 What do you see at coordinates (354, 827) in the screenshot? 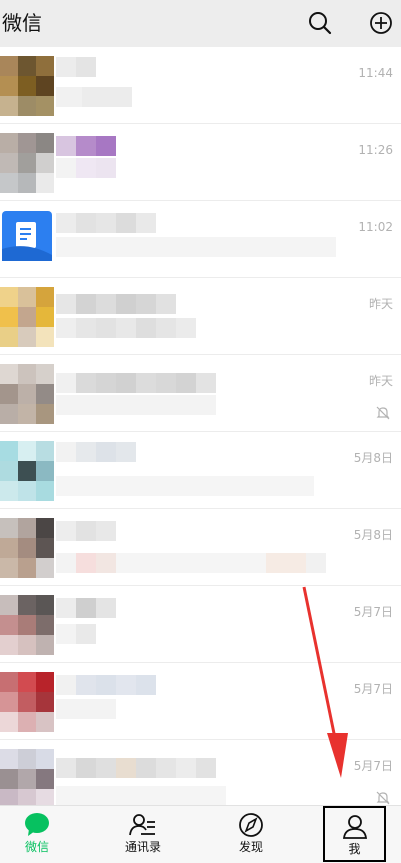
I see `person-icon` at bounding box center [354, 827].